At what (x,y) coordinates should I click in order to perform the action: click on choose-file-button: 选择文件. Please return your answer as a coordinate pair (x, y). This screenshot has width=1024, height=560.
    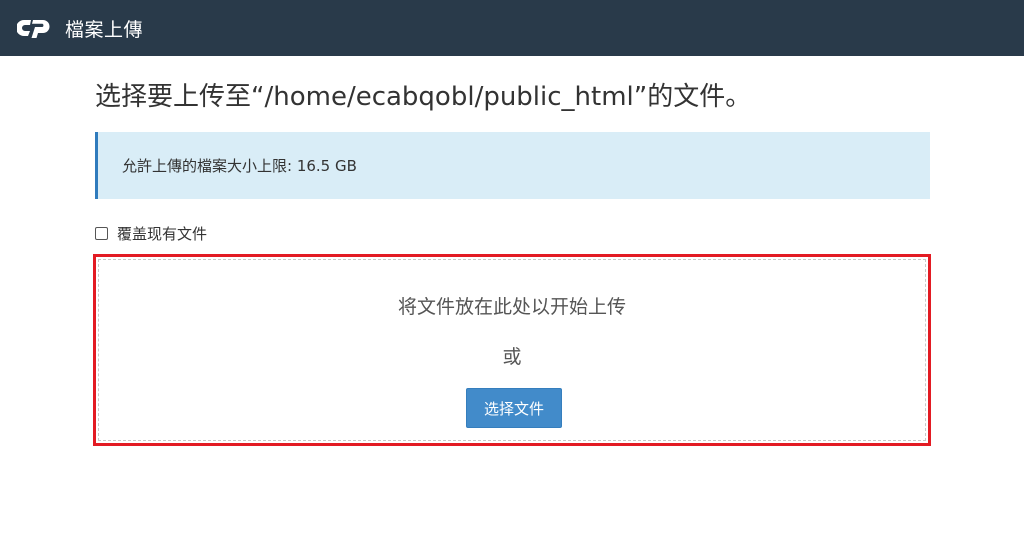
    Looking at the image, I should click on (514, 408).